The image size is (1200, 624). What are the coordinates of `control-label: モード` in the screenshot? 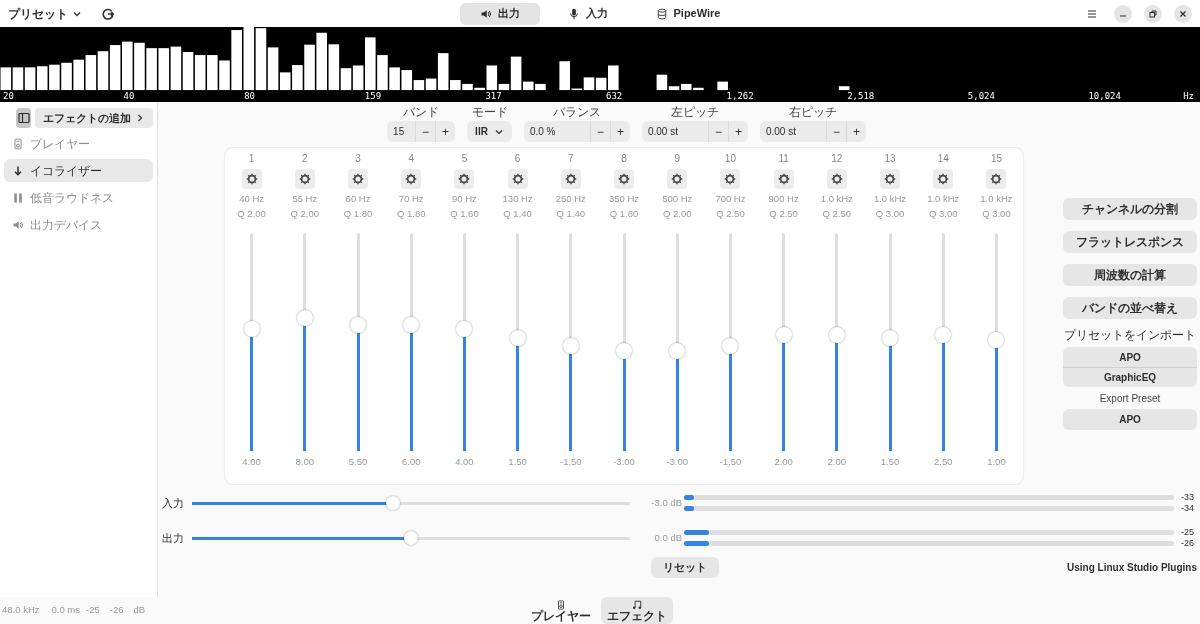 It's located at (489, 112).